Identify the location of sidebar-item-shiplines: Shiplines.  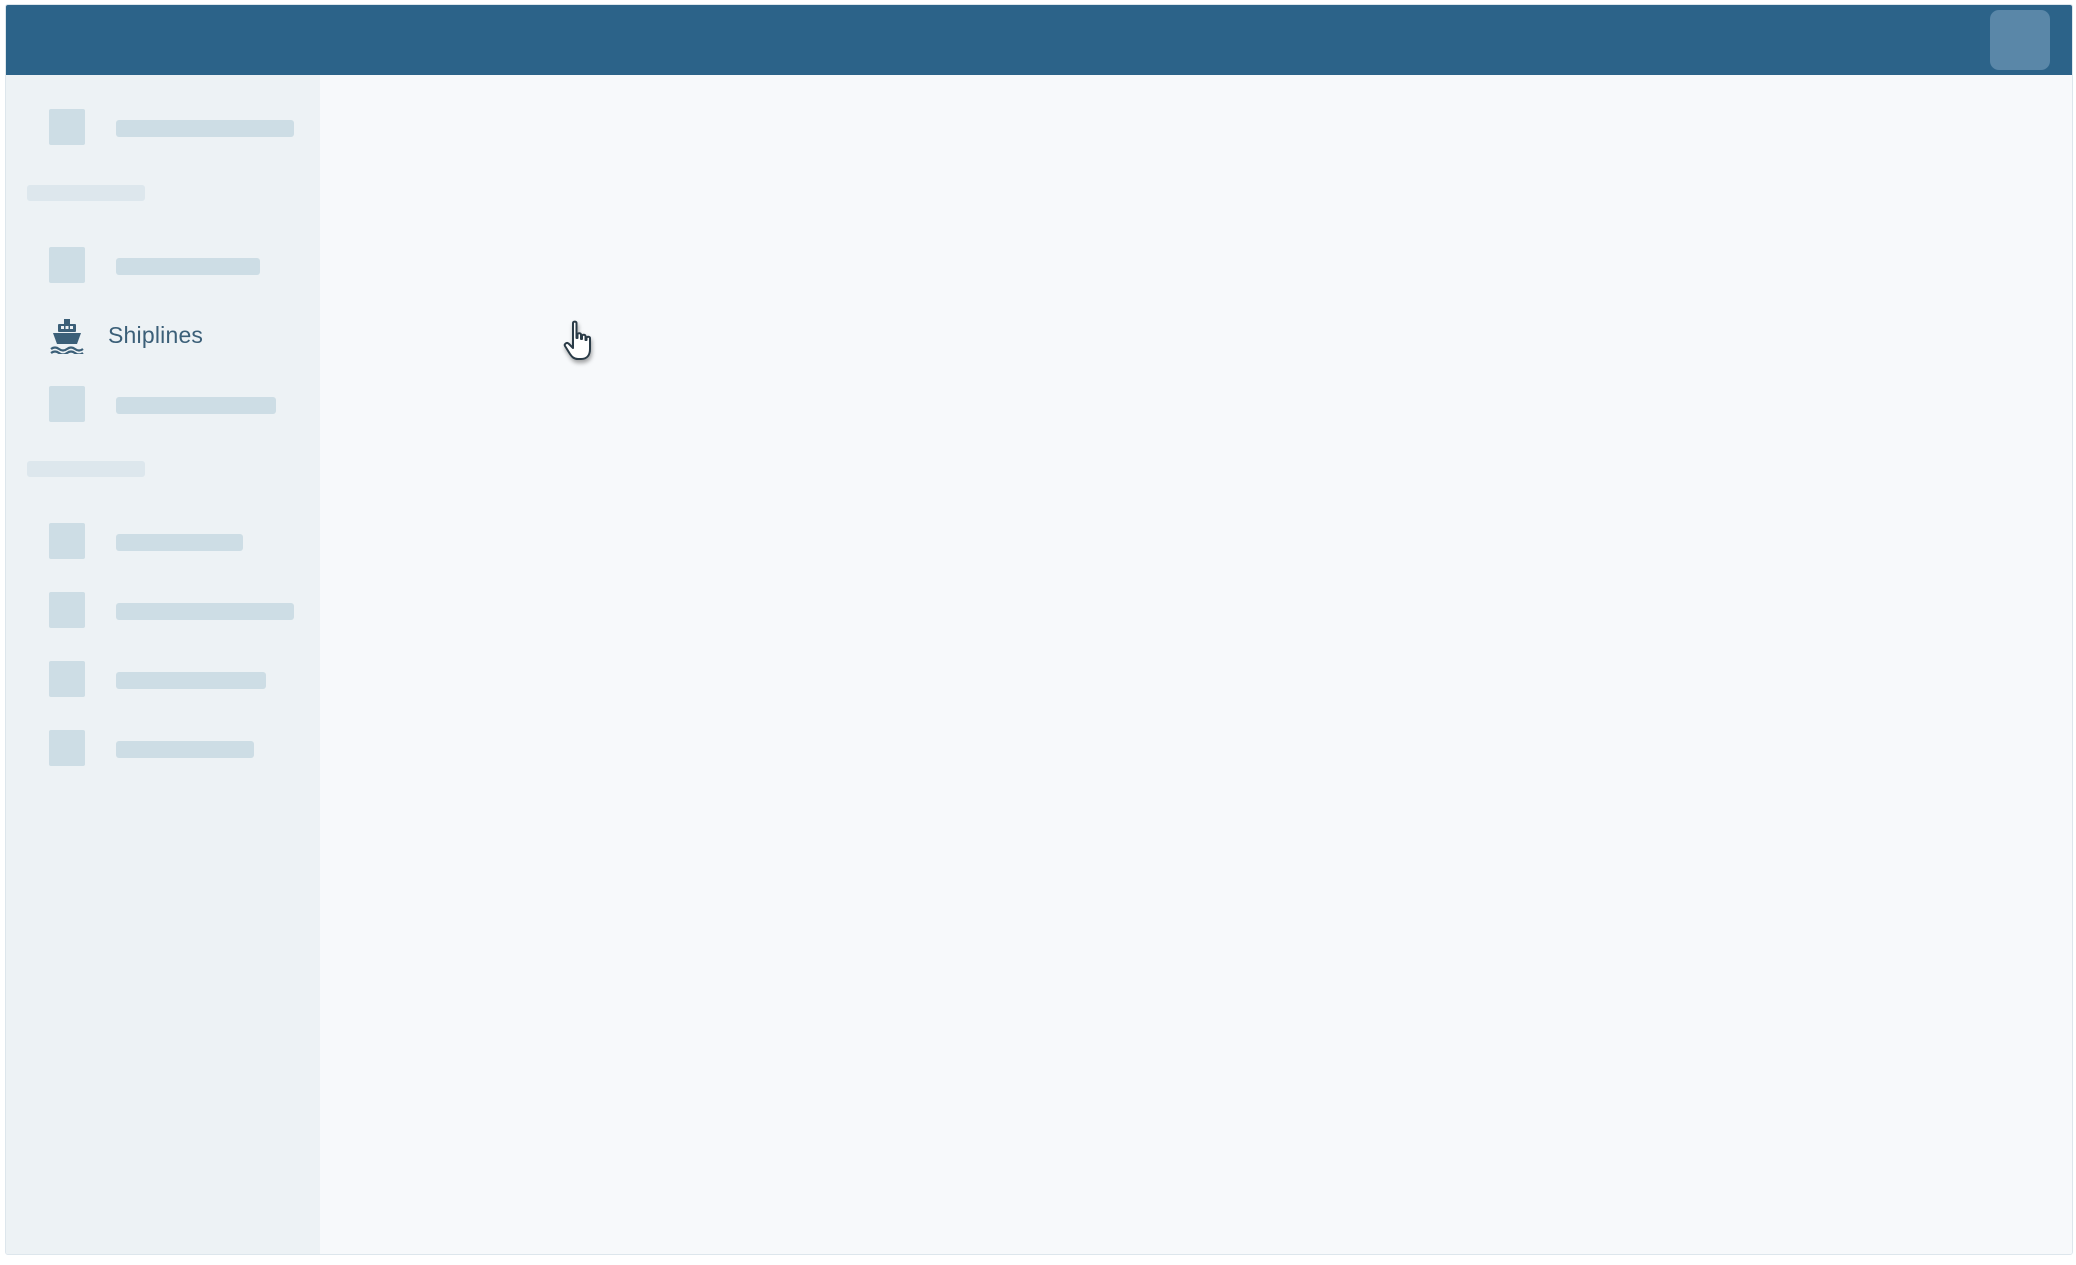
(163, 335).